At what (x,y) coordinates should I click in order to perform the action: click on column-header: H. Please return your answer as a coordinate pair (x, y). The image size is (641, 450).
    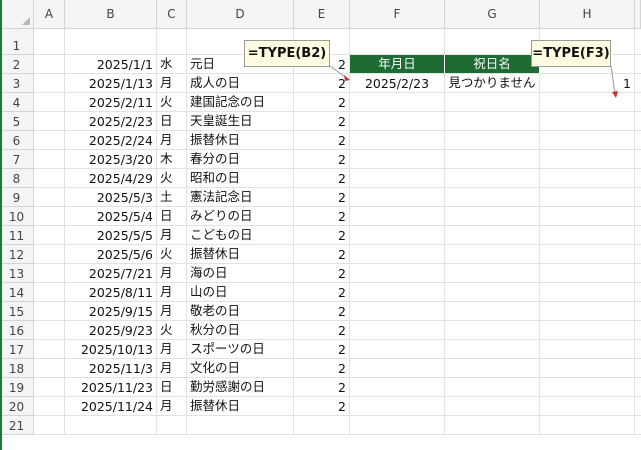
    Looking at the image, I should click on (587, 14).